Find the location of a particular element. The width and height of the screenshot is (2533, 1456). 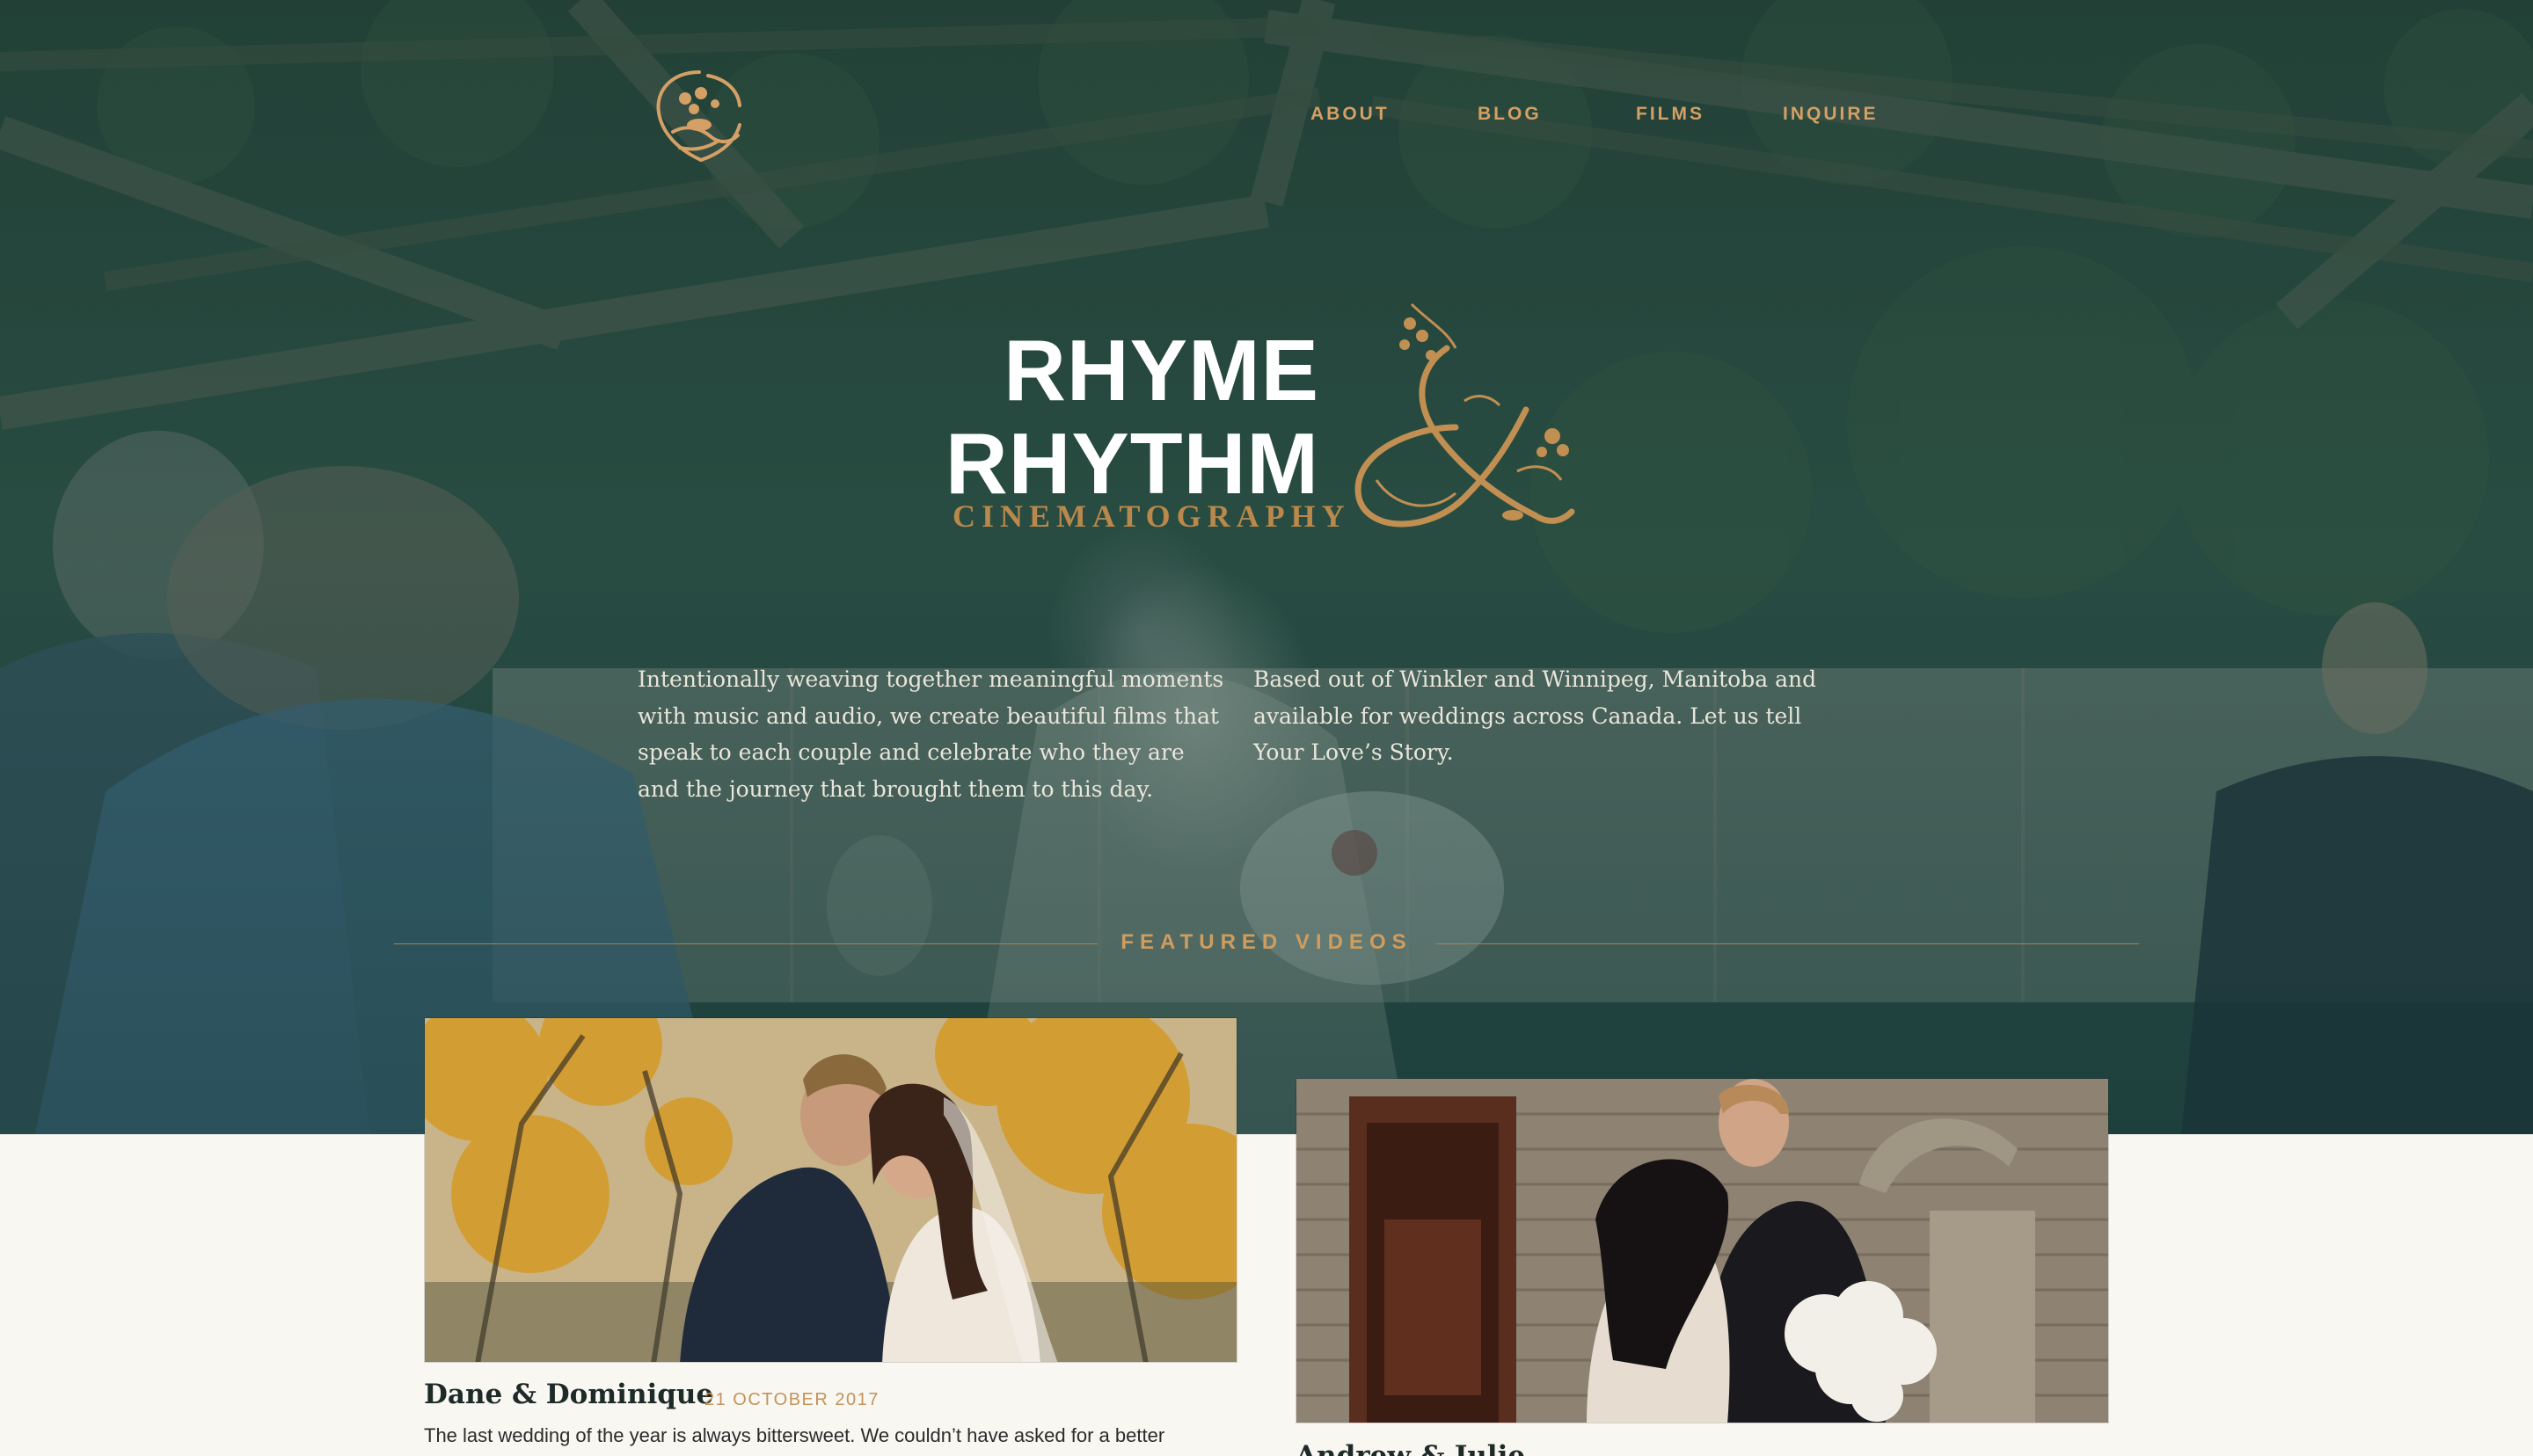

featured-videos-heading: FEATURED VIDEOS is located at coordinates (1266, 942).